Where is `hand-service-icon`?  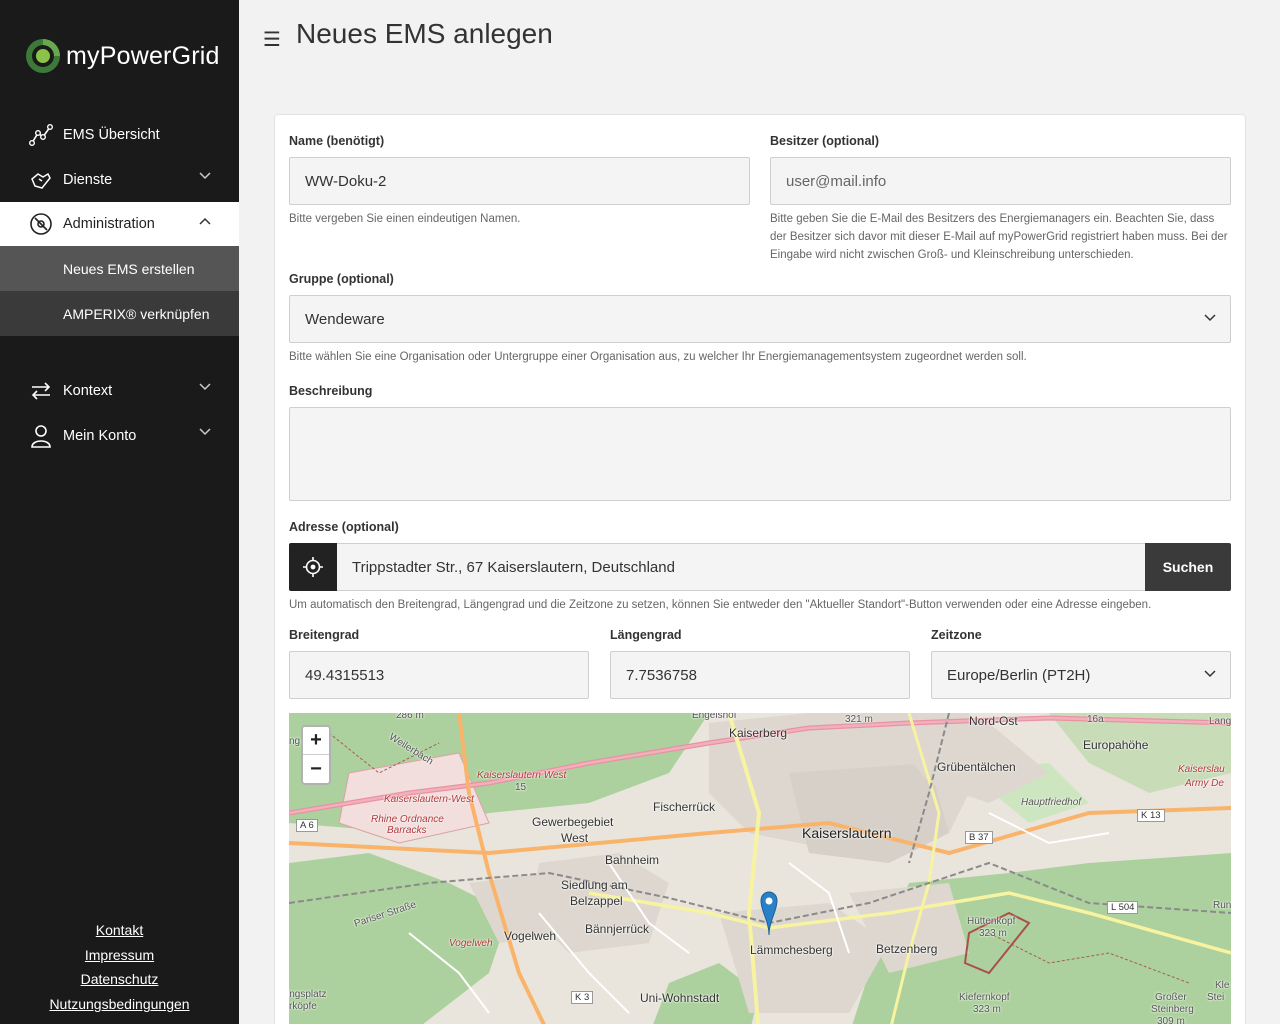
hand-service-icon is located at coordinates (41, 180).